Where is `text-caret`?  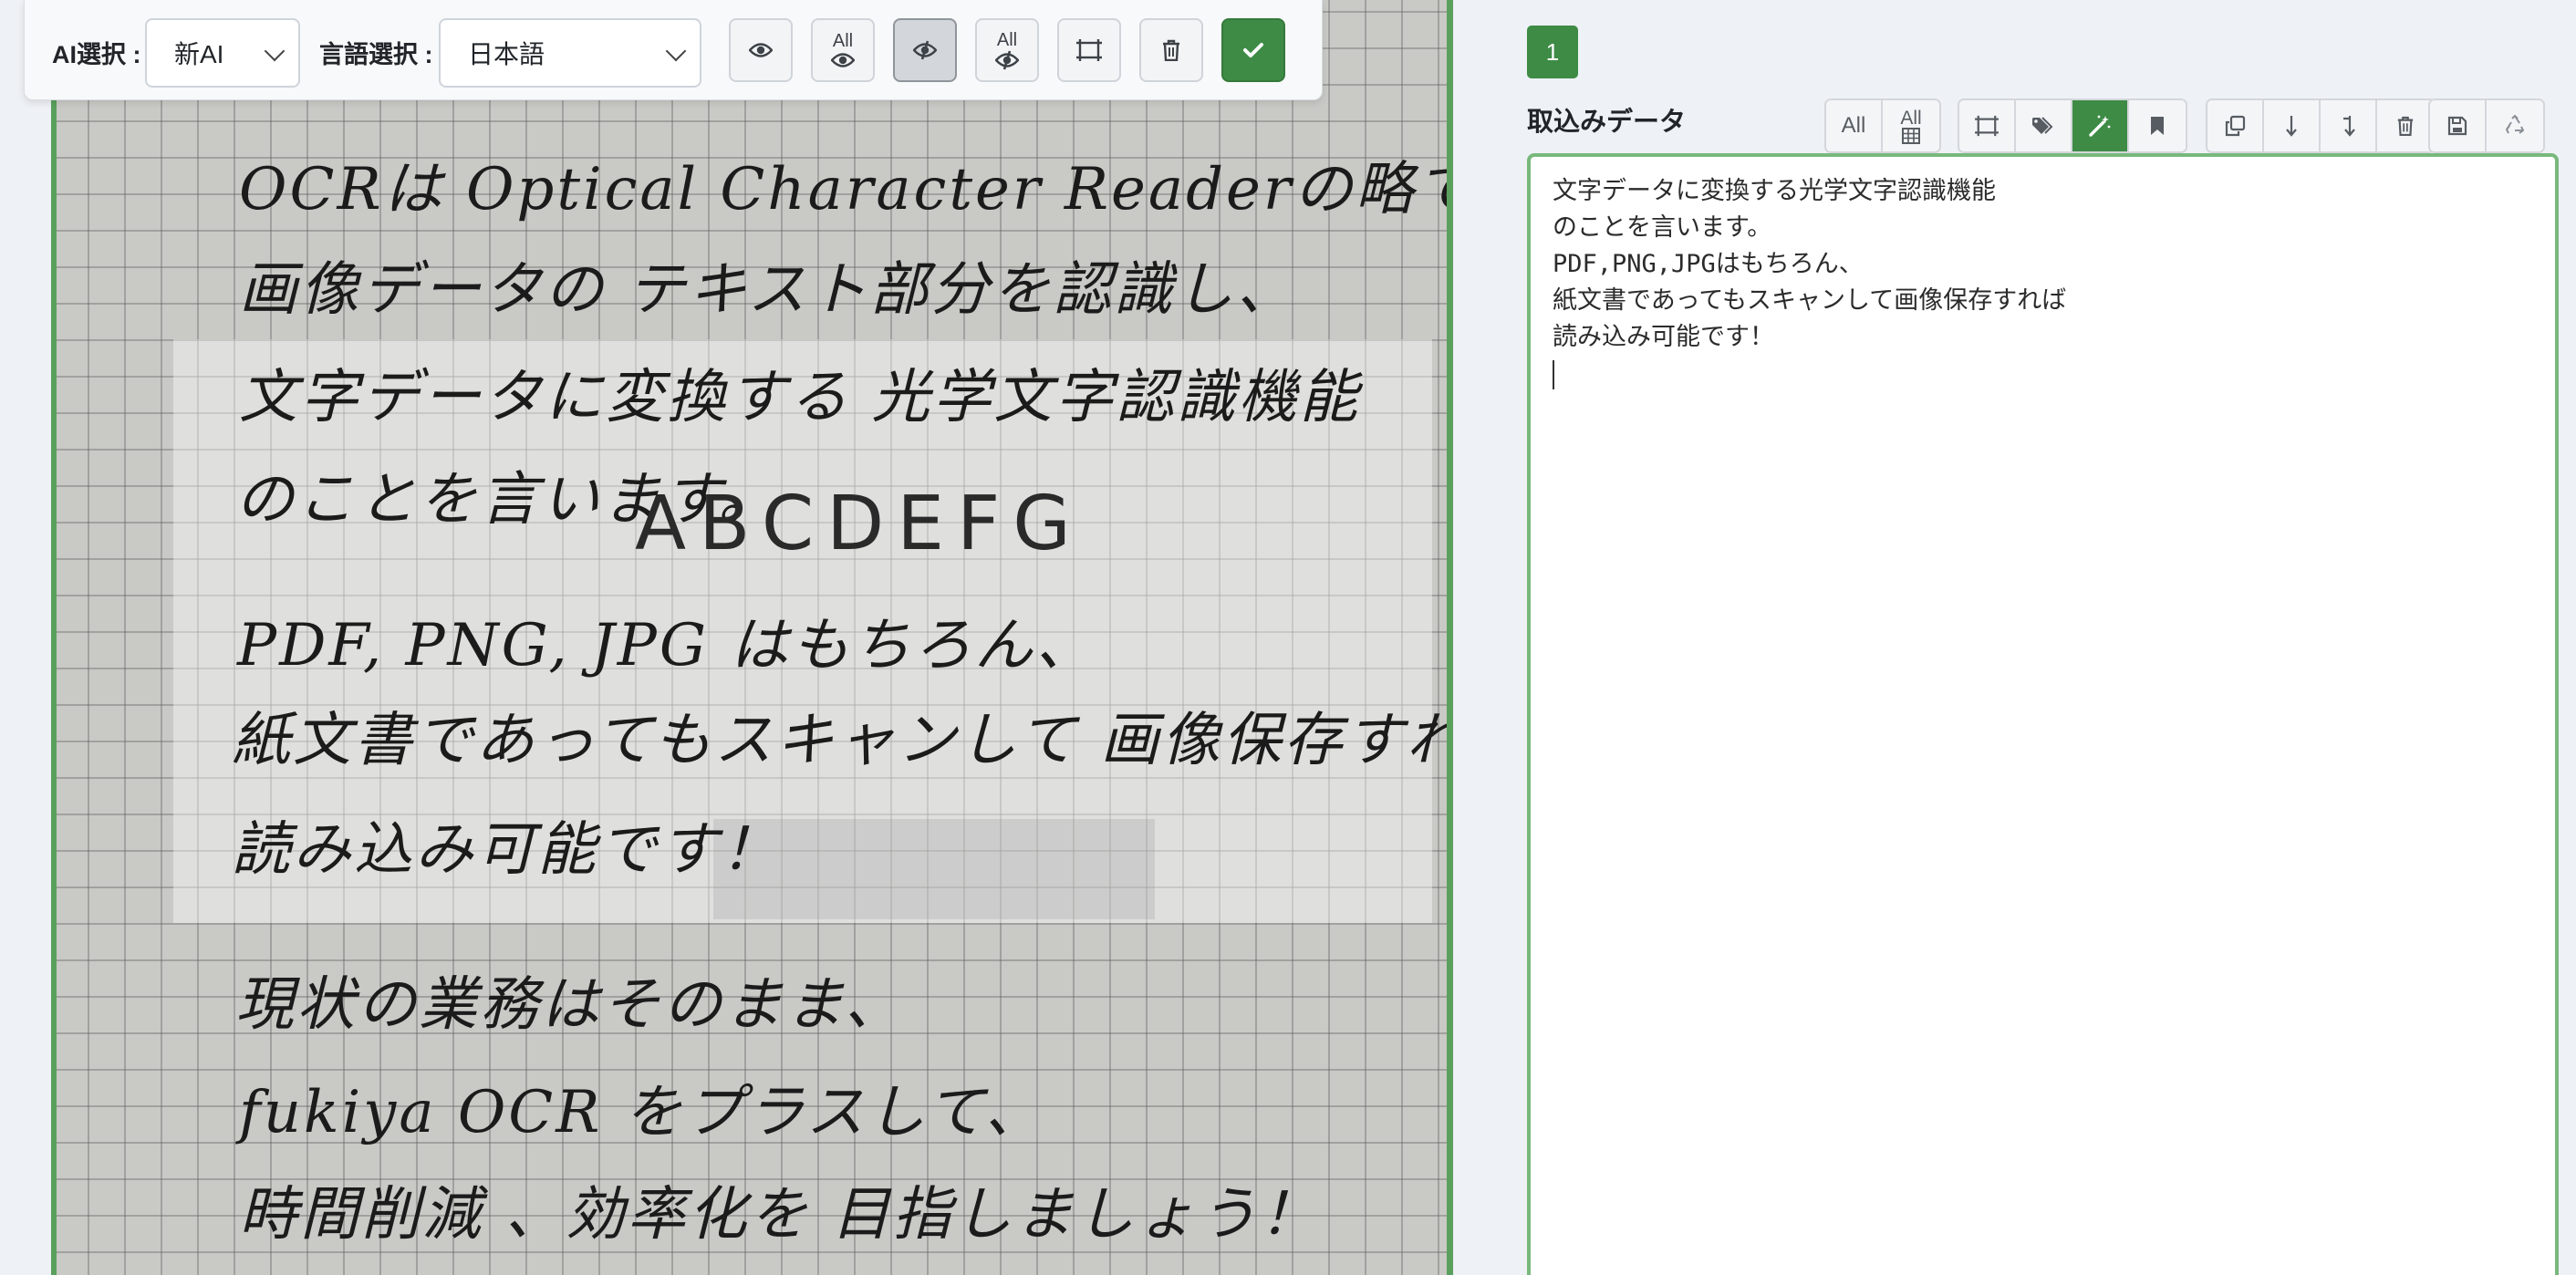 text-caret is located at coordinates (1553, 374).